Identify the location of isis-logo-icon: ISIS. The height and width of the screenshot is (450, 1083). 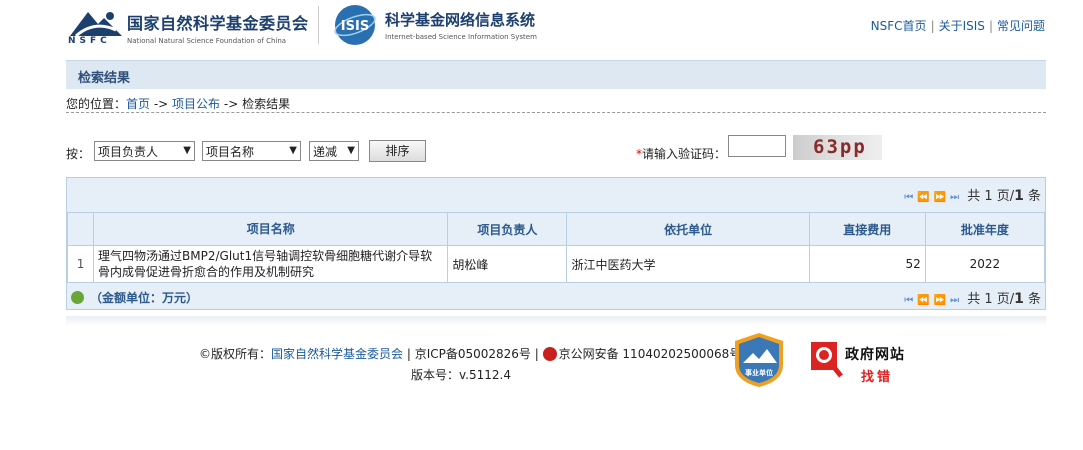
(355, 25).